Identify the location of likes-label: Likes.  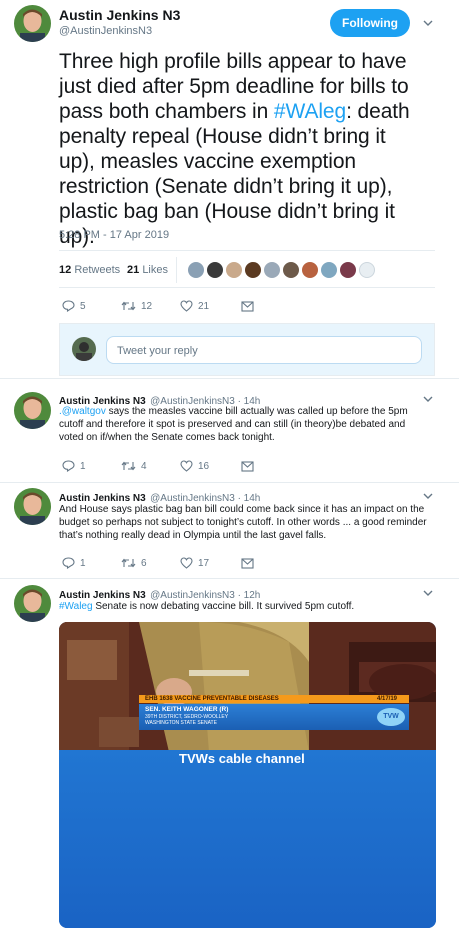
(155, 270).